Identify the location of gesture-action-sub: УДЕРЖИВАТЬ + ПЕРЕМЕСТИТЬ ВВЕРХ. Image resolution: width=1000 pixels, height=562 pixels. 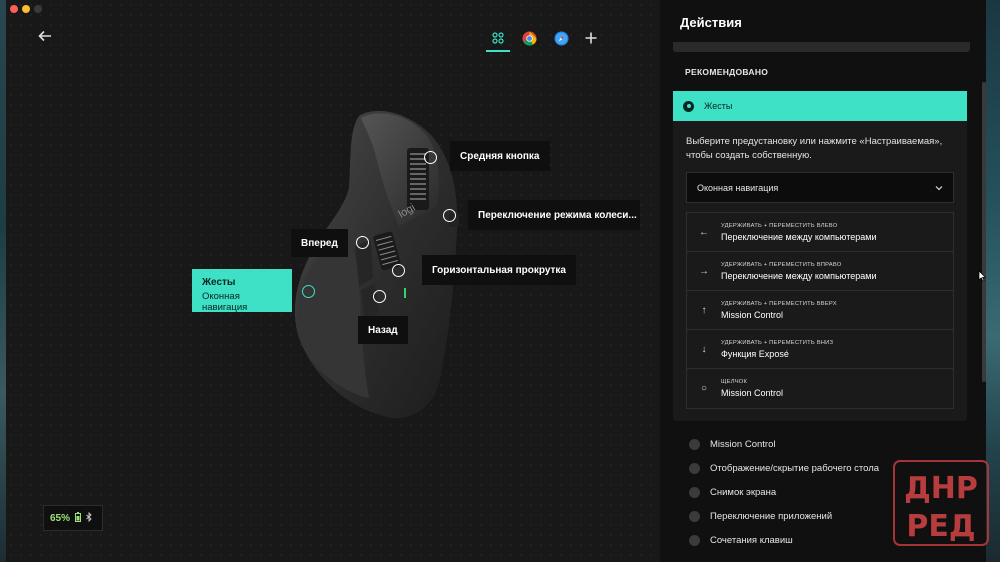
(779, 303).